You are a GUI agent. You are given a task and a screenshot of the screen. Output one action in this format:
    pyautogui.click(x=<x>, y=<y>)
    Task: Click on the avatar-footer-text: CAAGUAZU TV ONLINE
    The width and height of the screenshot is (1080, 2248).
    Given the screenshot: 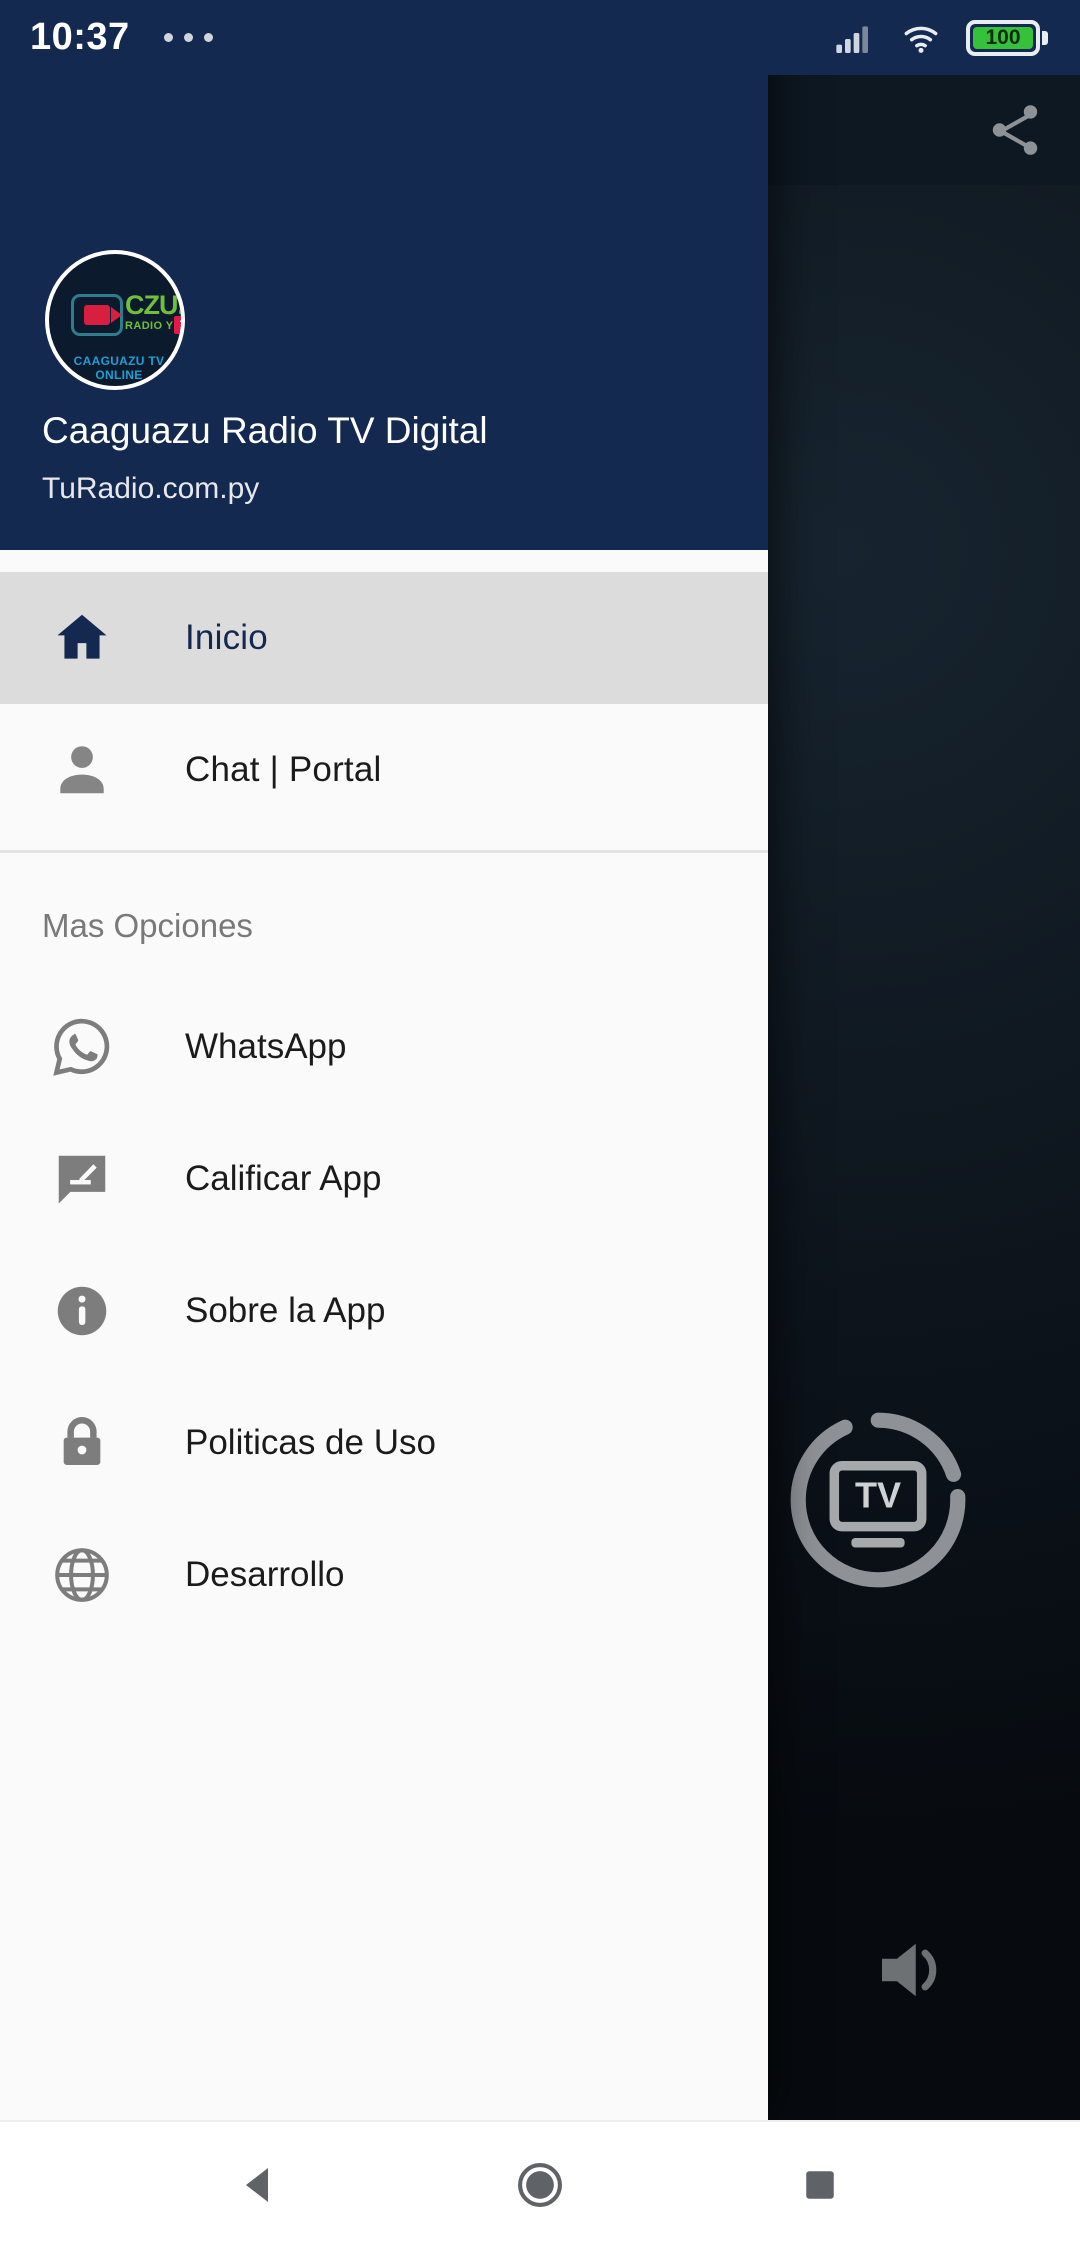 What is the action you would take?
    pyautogui.click(x=119, y=368)
    